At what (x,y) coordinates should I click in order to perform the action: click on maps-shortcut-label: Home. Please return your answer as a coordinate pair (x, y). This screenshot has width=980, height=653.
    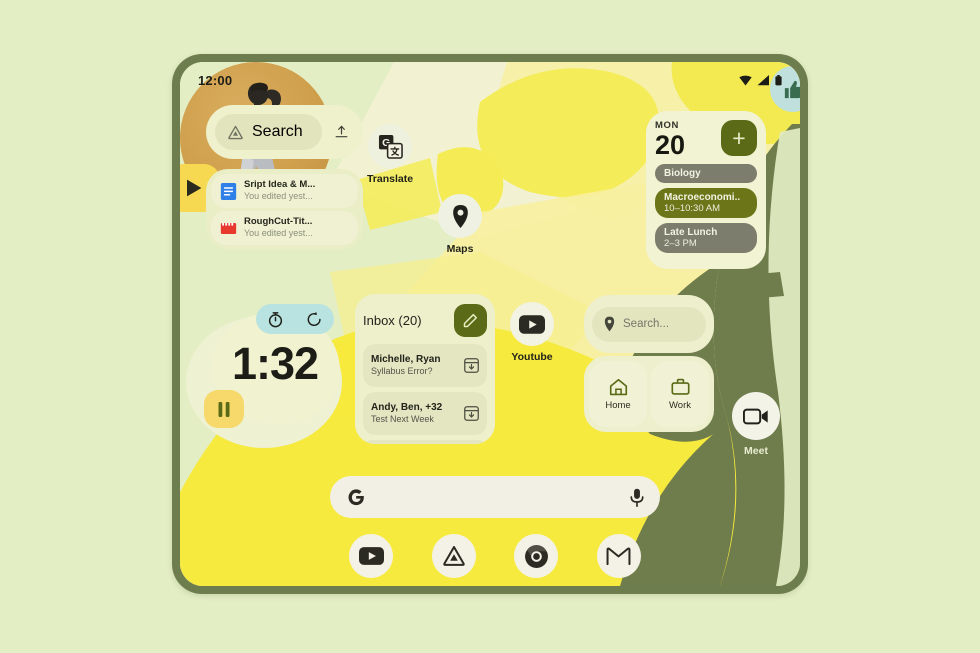
    Looking at the image, I should click on (618, 405).